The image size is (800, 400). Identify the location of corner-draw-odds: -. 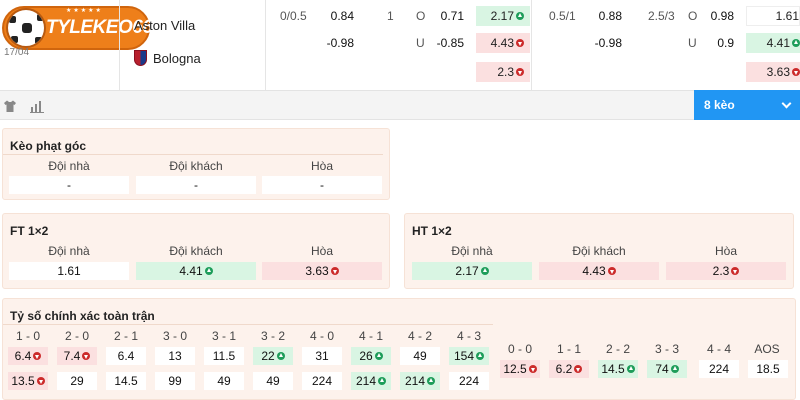
(322, 185).